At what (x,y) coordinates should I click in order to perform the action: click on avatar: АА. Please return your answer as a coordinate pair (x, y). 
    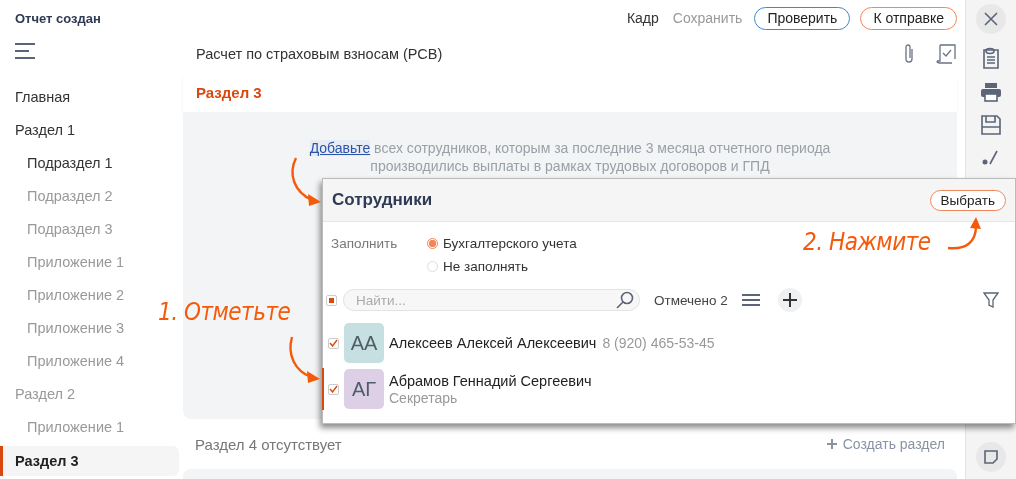
    Looking at the image, I should click on (364, 343).